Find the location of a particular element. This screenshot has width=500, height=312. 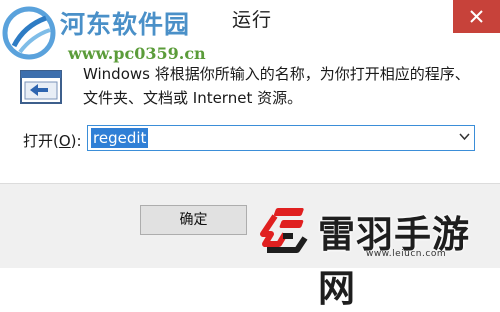

close-icon is located at coordinates (476, 16).